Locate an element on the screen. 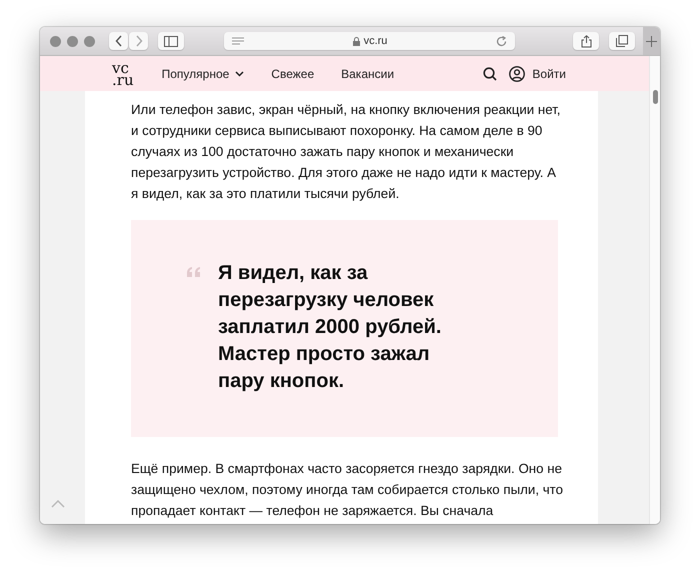 The width and height of the screenshot is (700, 579). plus-icon is located at coordinates (651, 41).